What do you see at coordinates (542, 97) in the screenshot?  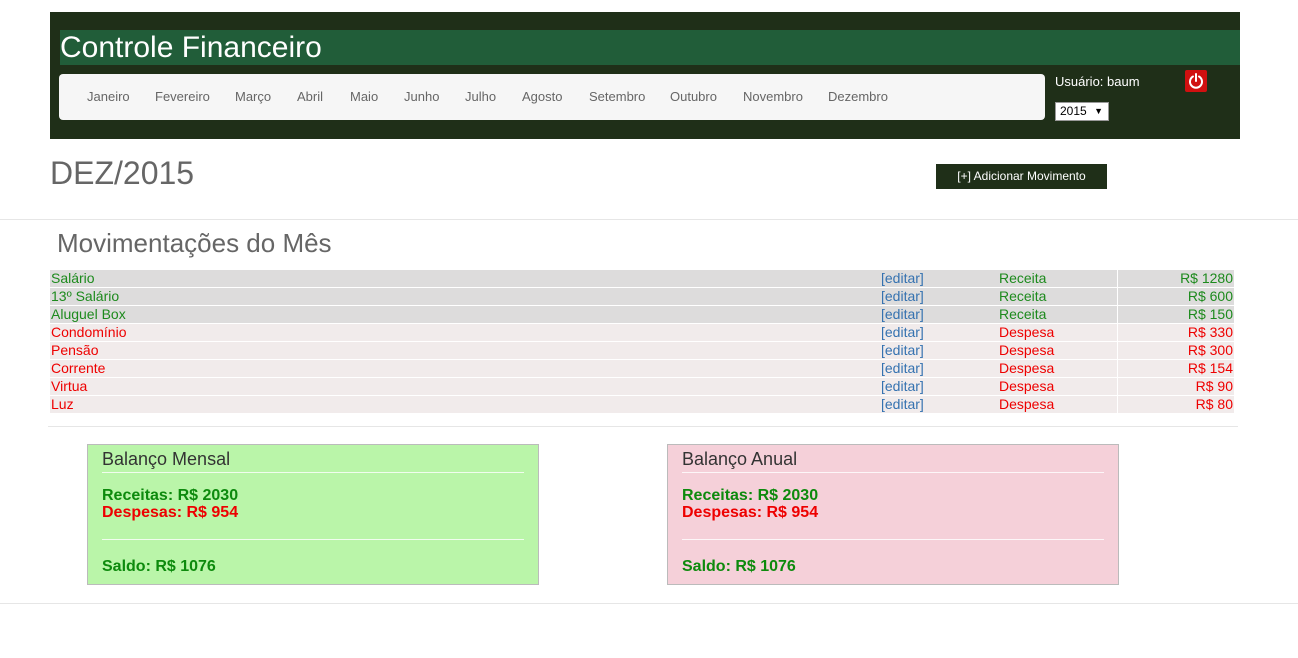 I see `nav-item-agosto: Agosto` at bounding box center [542, 97].